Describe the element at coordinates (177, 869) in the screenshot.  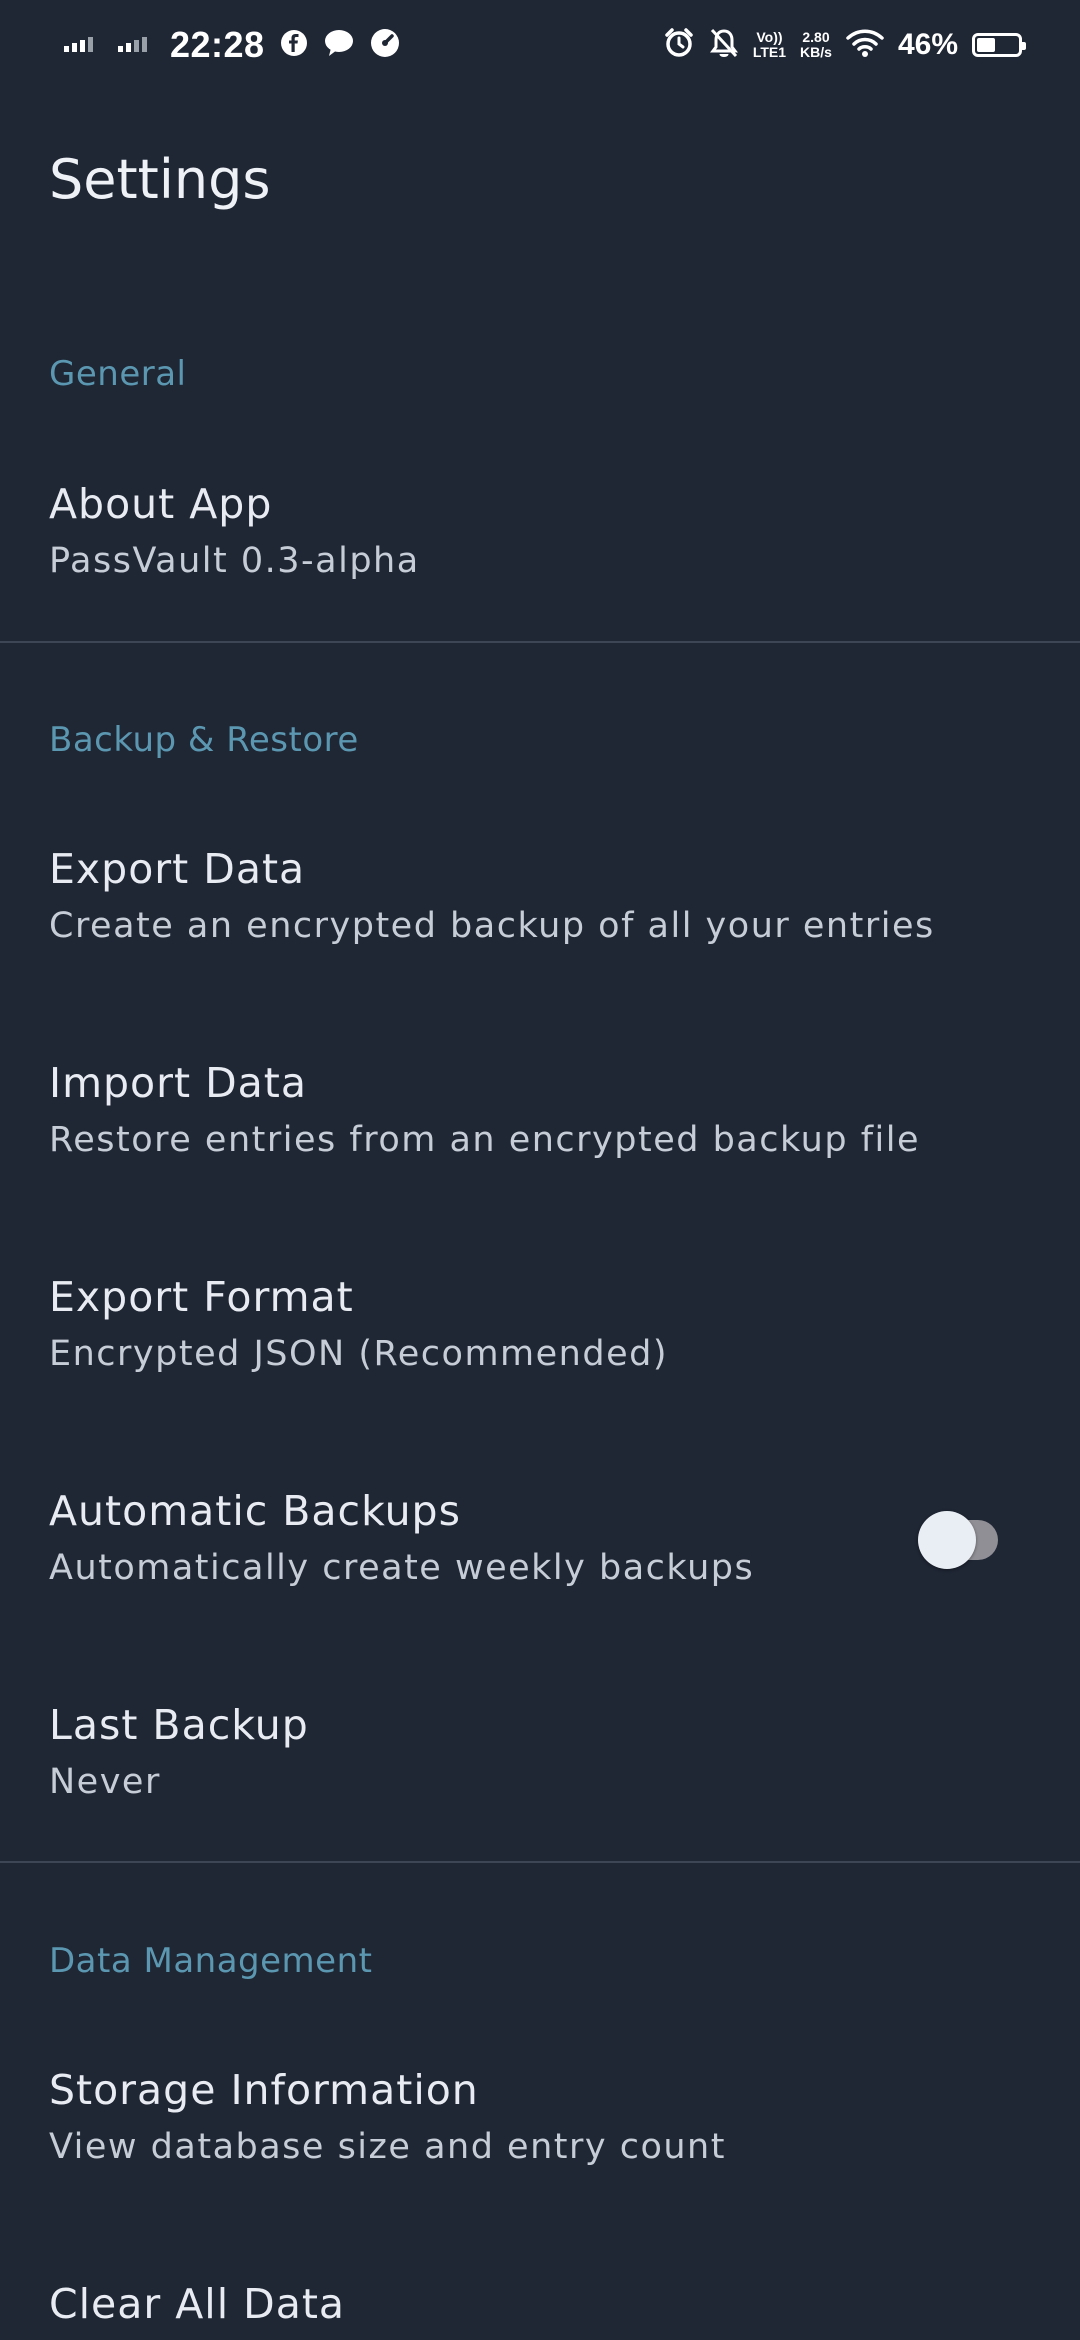
I see `item-title: Export Data` at that location.